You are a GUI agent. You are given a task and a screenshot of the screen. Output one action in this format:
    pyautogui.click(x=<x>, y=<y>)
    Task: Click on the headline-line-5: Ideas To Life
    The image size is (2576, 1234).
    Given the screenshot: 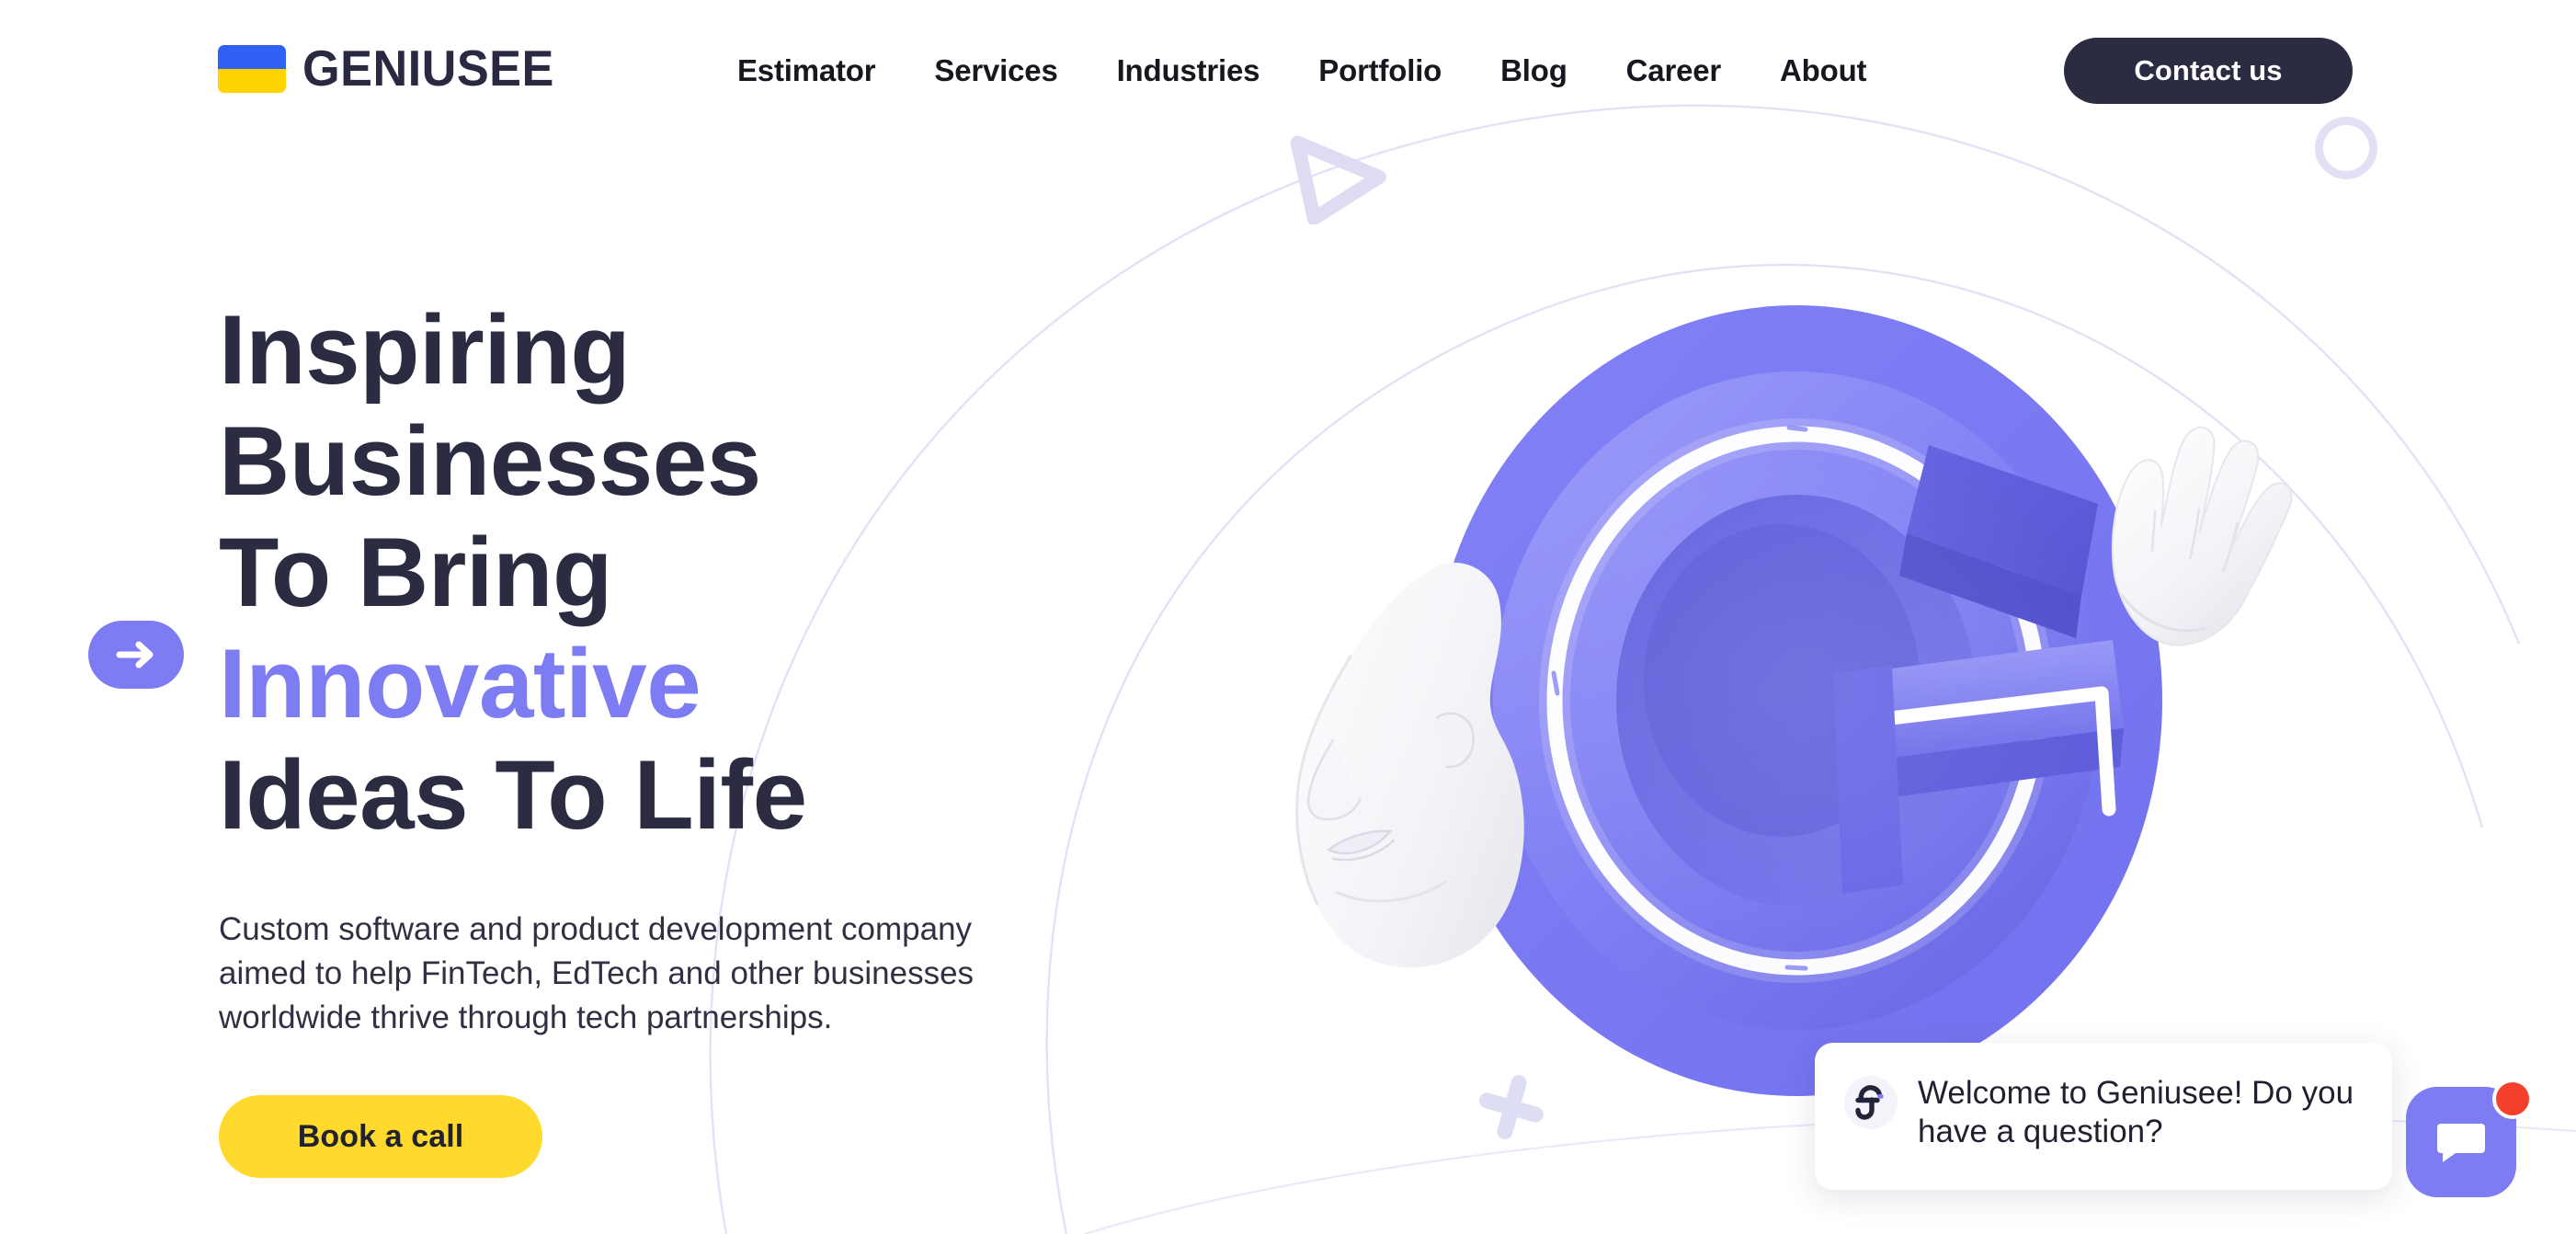 What is the action you would take?
    pyautogui.click(x=513, y=795)
    